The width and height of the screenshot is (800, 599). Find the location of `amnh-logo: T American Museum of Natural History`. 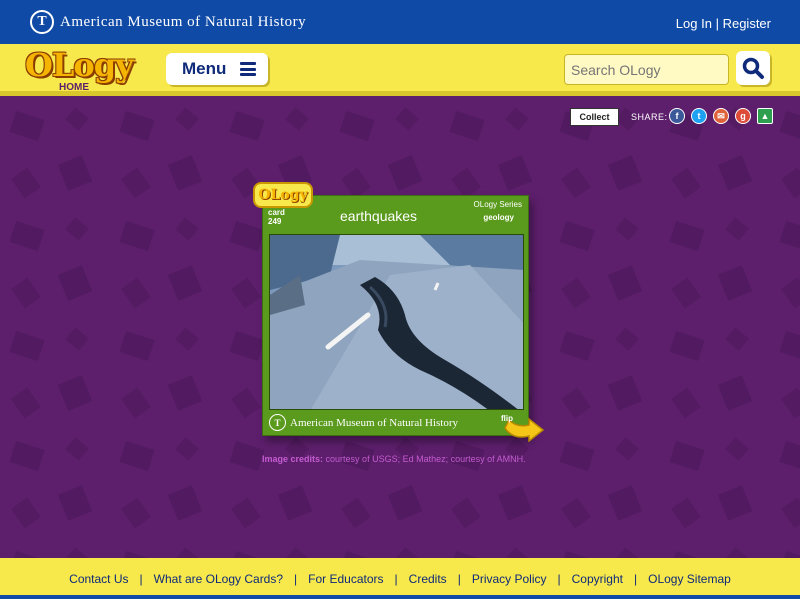

amnh-logo: T American Museum of Natural History is located at coordinates (168, 22).